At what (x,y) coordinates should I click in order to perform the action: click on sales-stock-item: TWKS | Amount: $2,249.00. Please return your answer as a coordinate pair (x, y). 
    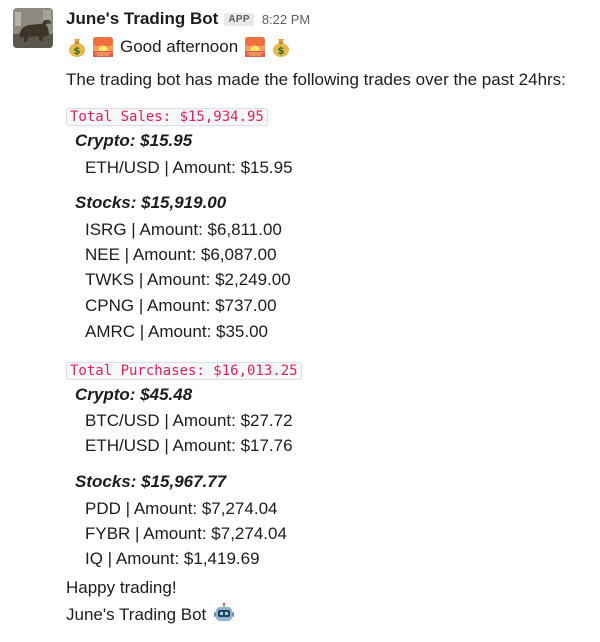
    Looking at the image, I should click on (188, 279).